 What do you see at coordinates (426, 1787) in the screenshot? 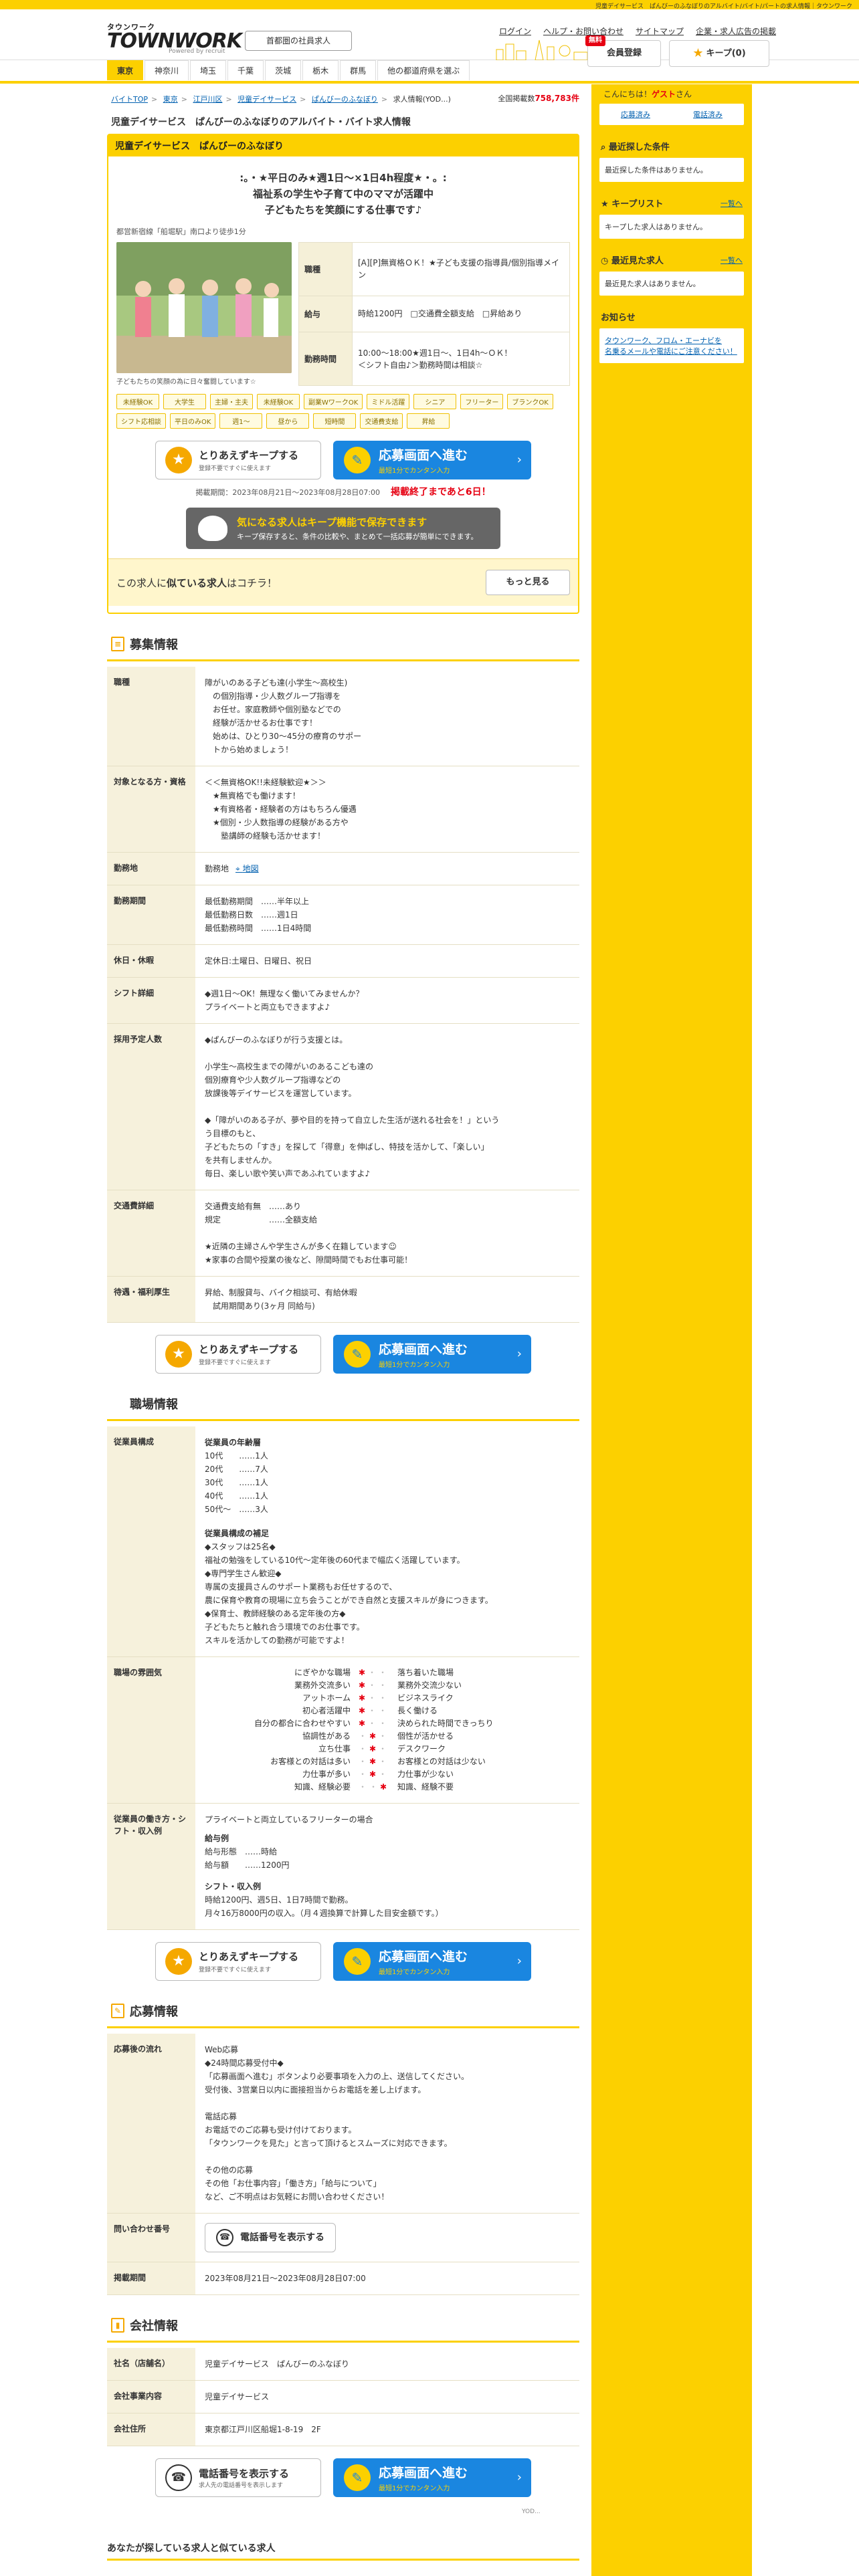
I see `atmosphere-right: 知識、経験不要` at bounding box center [426, 1787].